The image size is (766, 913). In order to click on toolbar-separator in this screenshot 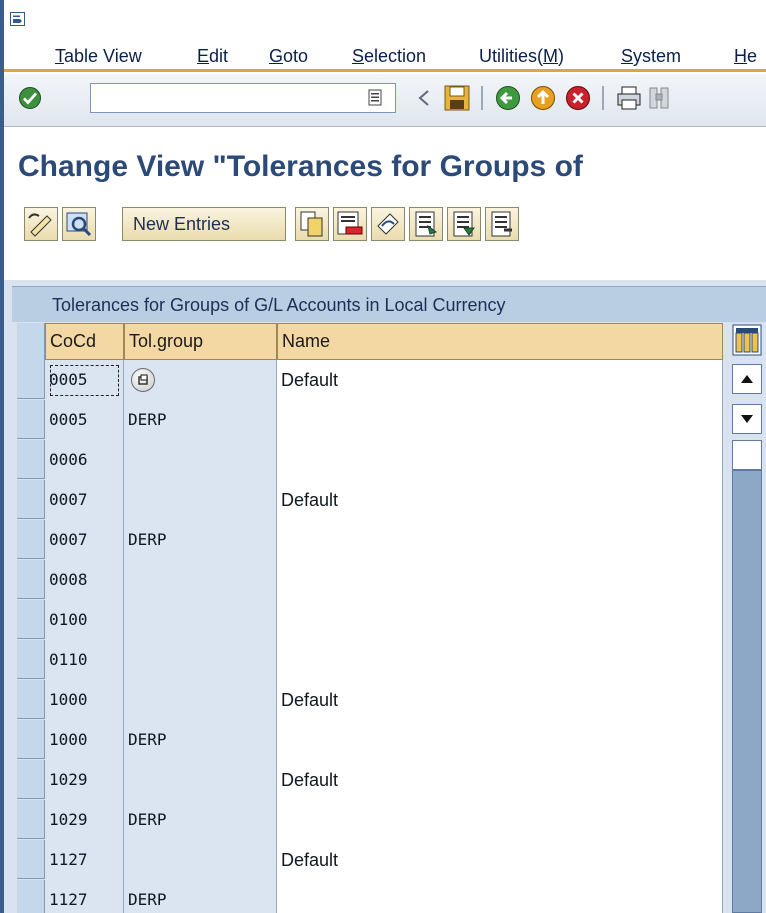, I will do `click(603, 98)`.